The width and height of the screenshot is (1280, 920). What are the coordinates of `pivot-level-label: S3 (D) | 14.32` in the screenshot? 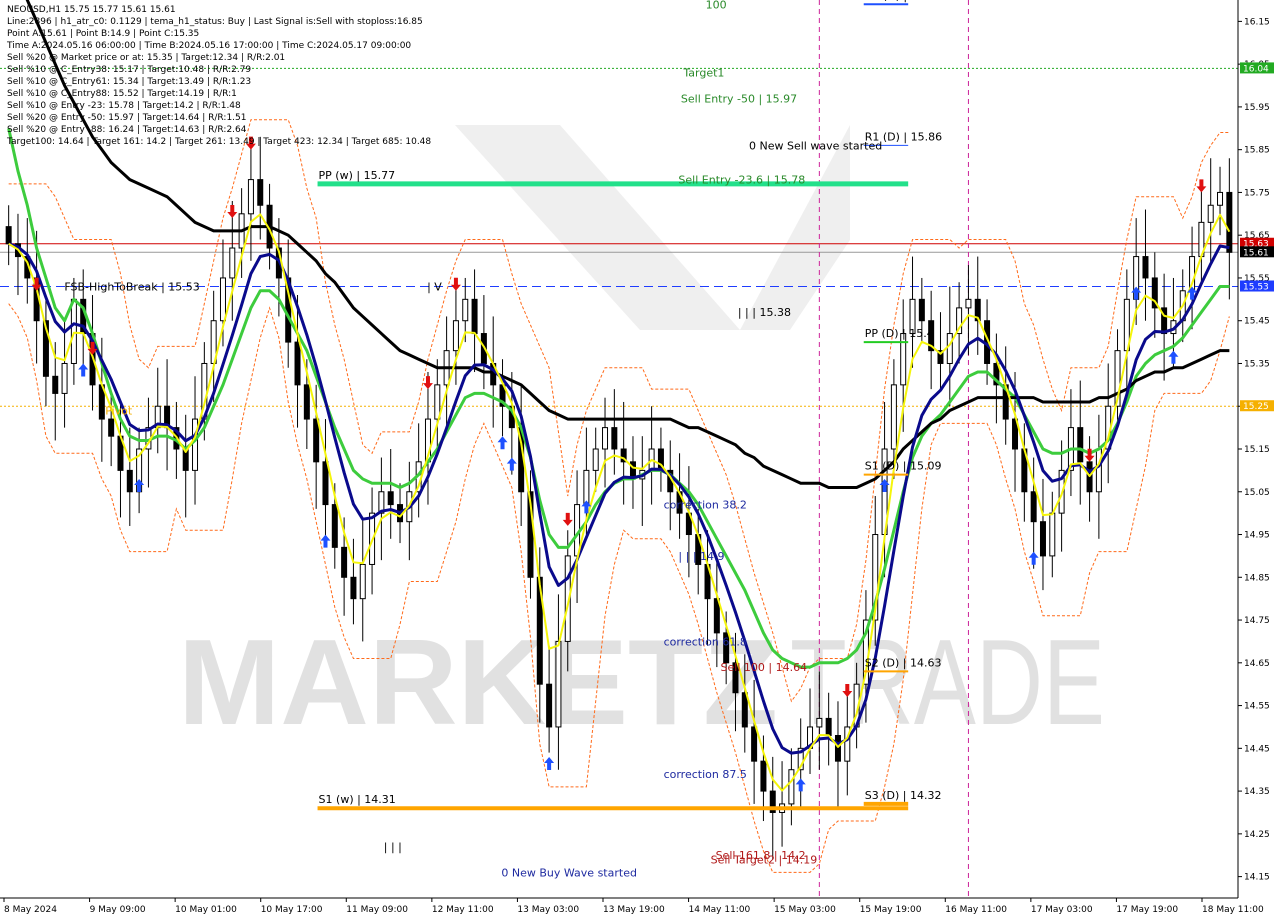 It's located at (903, 795).